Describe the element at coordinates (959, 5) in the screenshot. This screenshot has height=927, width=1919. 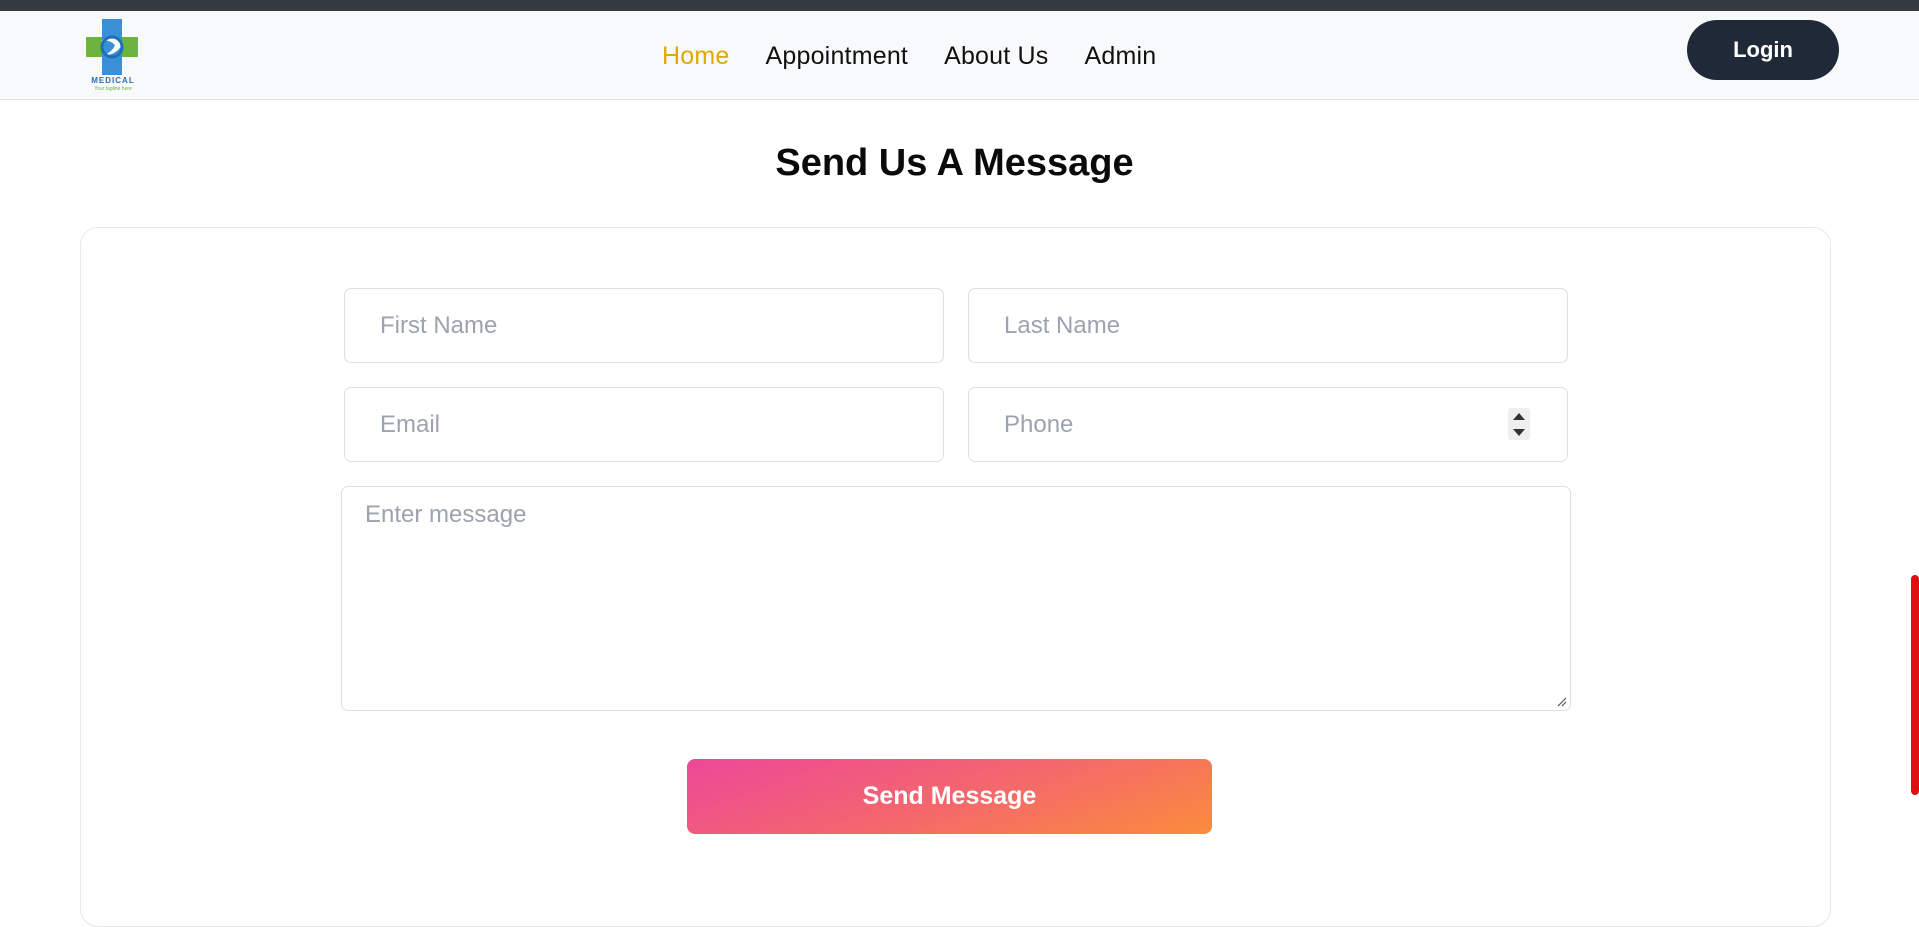
I see `top-dark-strip` at that location.